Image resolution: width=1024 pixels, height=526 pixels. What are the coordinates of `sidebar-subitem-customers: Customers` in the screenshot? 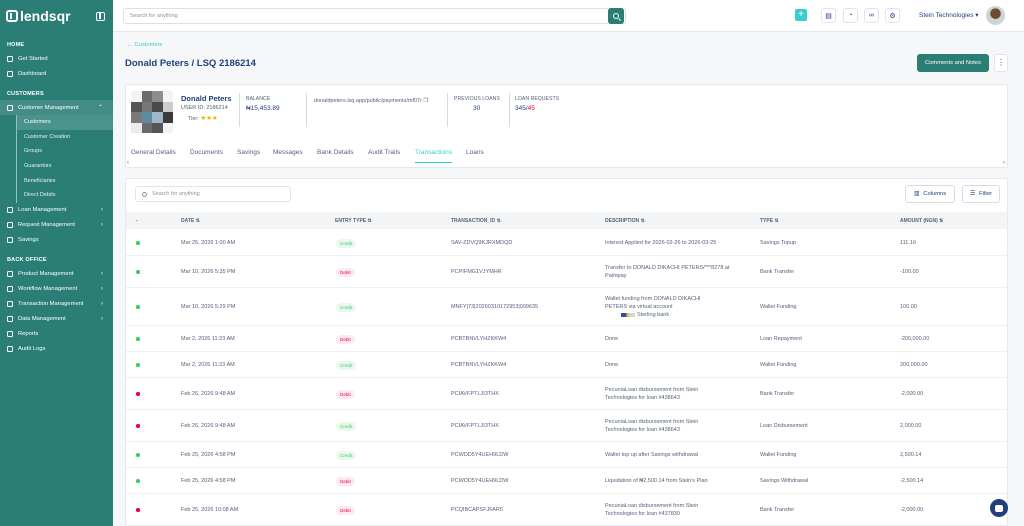 It's located at (65, 122).